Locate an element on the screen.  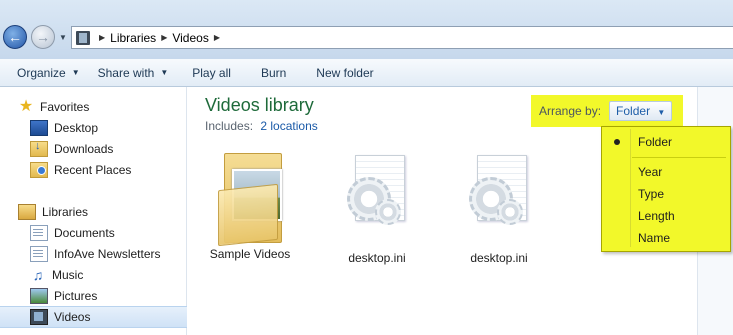
breadcrumb-libraries: Libraries is located at coordinates (133, 38).